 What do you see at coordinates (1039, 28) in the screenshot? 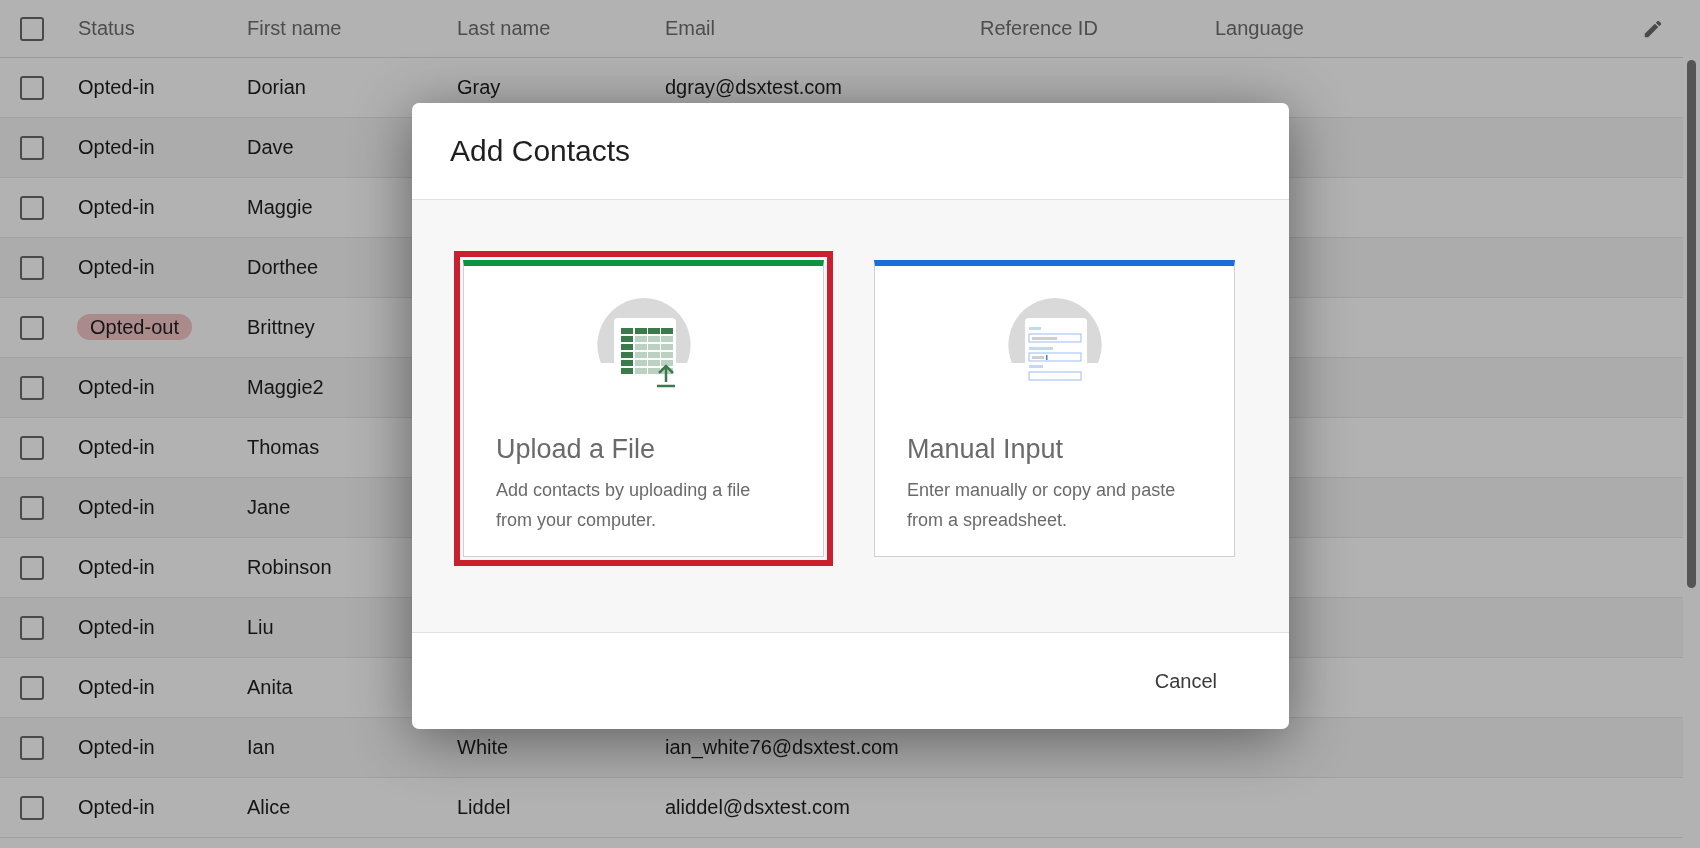
I see `column-header: Reference ID` at bounding box center [1039, 28].